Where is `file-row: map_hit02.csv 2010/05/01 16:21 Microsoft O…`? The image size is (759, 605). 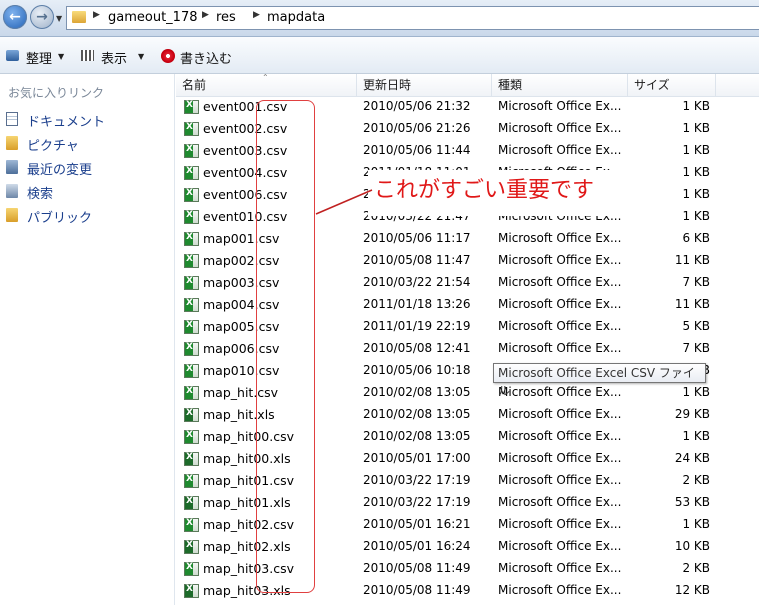
file-row: map_hit02.csv 2010/05/01 16:21 Microsoft O… is located at coordinates (467, 525).